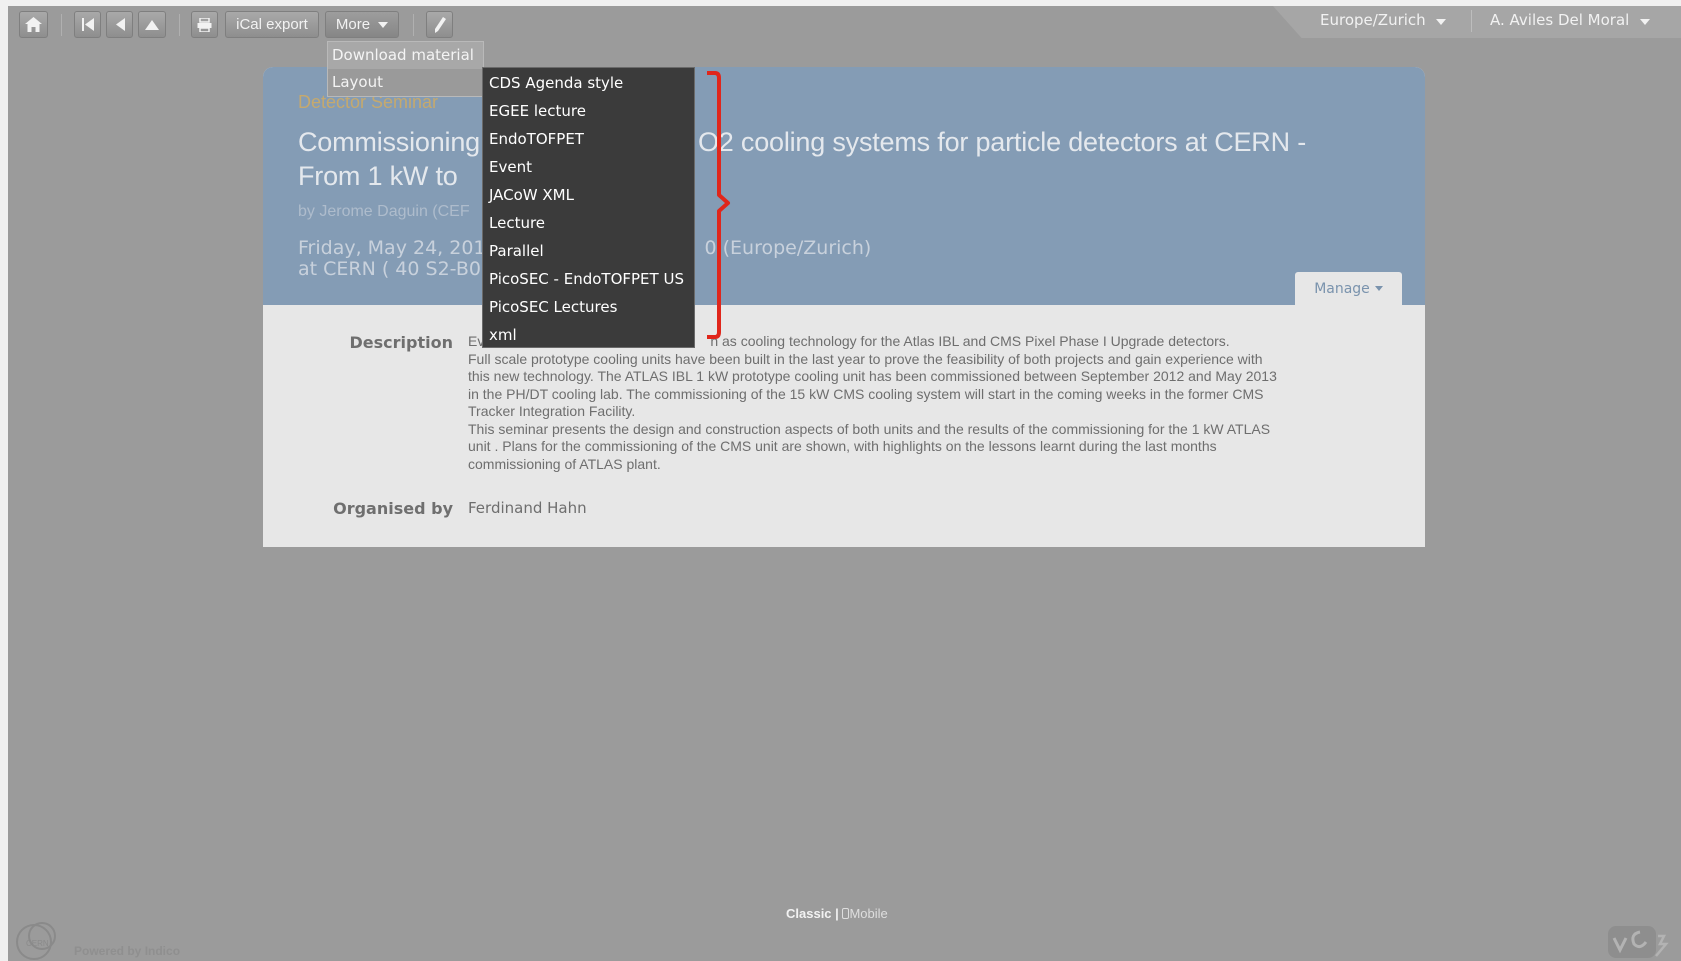 The height and width of the screenshot is (961, 1681). What do you see at coordinates (588, 280) in the screenshot?
I see `layout-option: PicoSEC - EndoTOFPET US` at bounding box center [588, 280].